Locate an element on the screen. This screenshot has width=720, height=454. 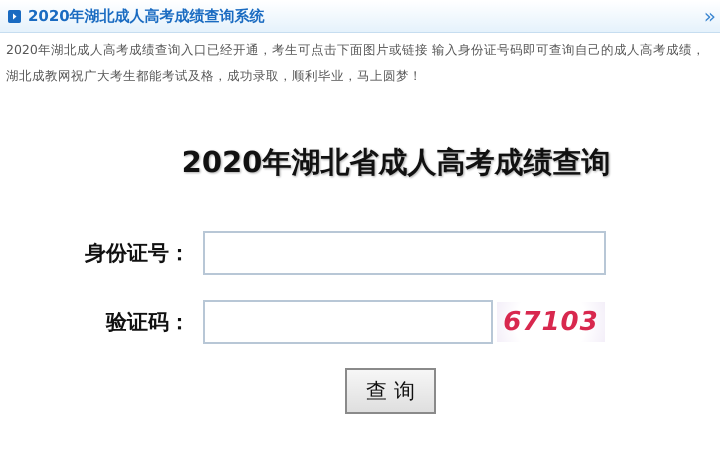
intro-text: 2020年湖北成人高考成绩查询入口已经开通，考生可点击下面图片或链接 输入身份证号码即可查询自己的成人高考成绩，湖北成教网祝广大考生都能考试及格，成功录取，顺利毕业，马上圆梦！ is located at coordinates (356, 63).